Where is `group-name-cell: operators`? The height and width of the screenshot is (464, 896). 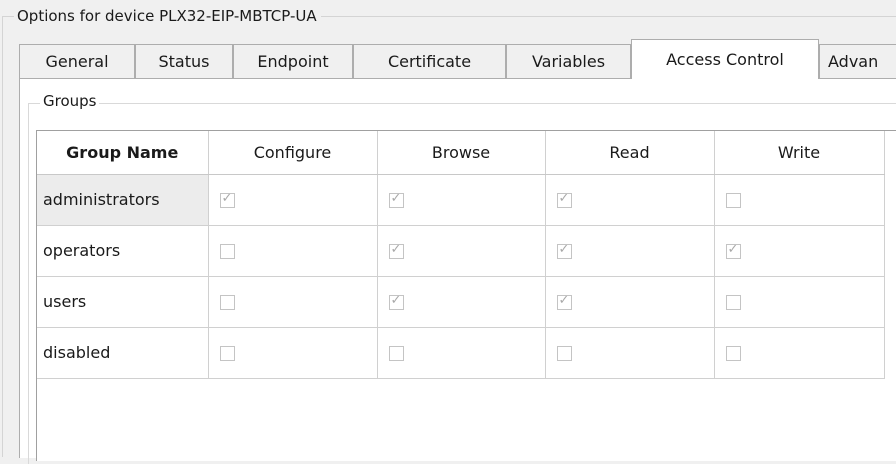
group-name-cell: operators is located at coordinates (123, 251).